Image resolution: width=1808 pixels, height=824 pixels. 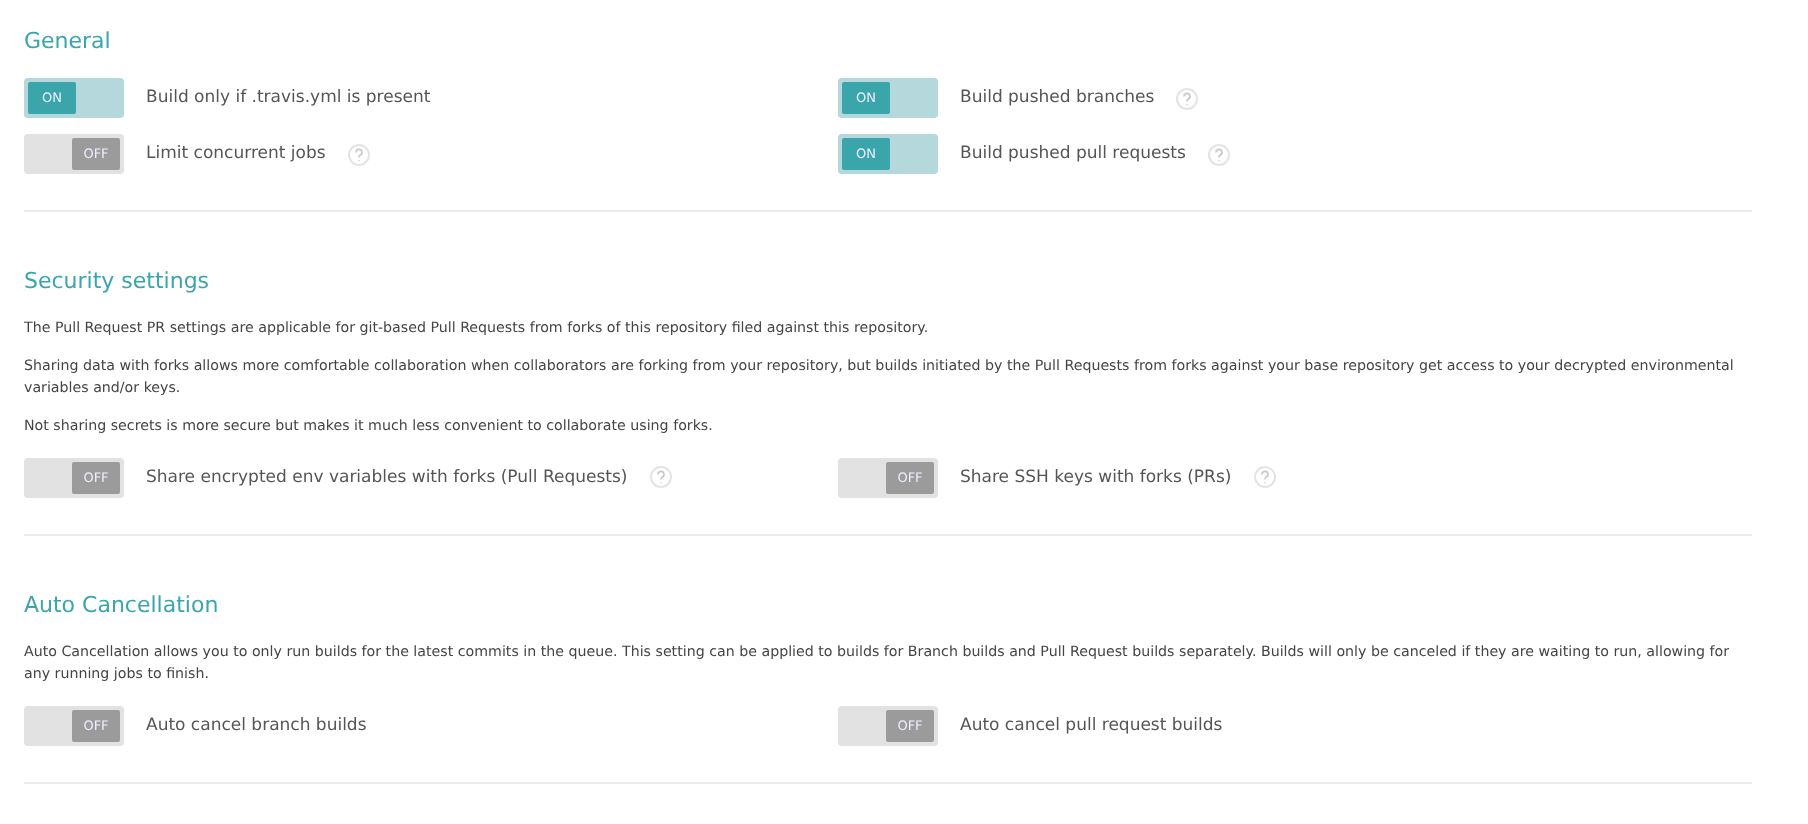 I want to click on setting-label: Auto cancel branch builds, so click(x=256, y=725).